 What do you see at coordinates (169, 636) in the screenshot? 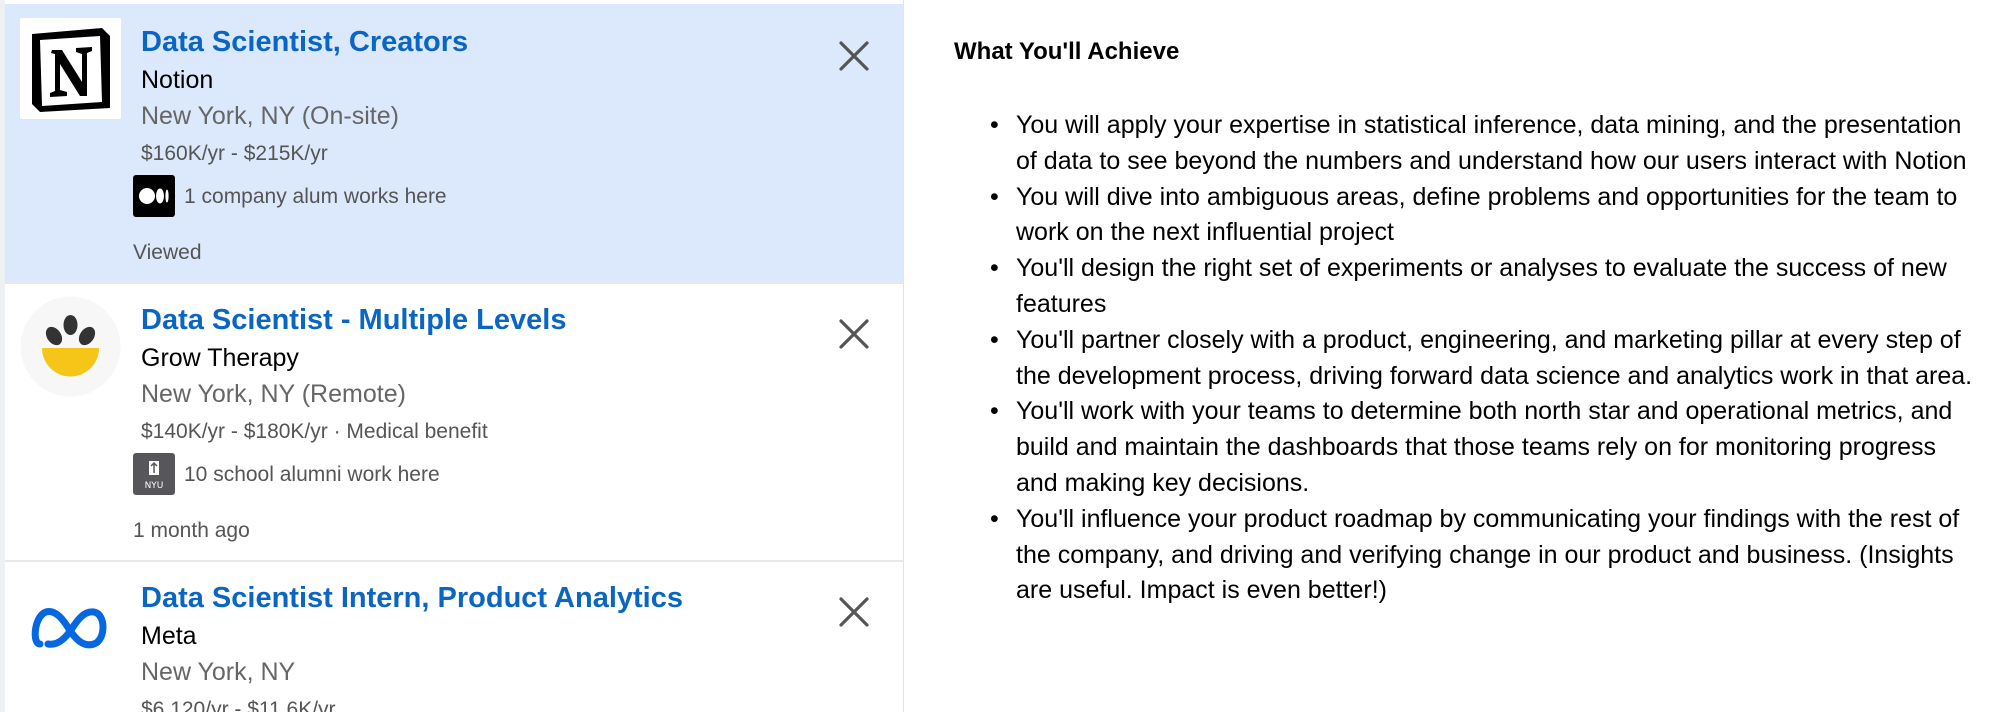
I see `company-name: Meta` at bounding box center [169, 636].